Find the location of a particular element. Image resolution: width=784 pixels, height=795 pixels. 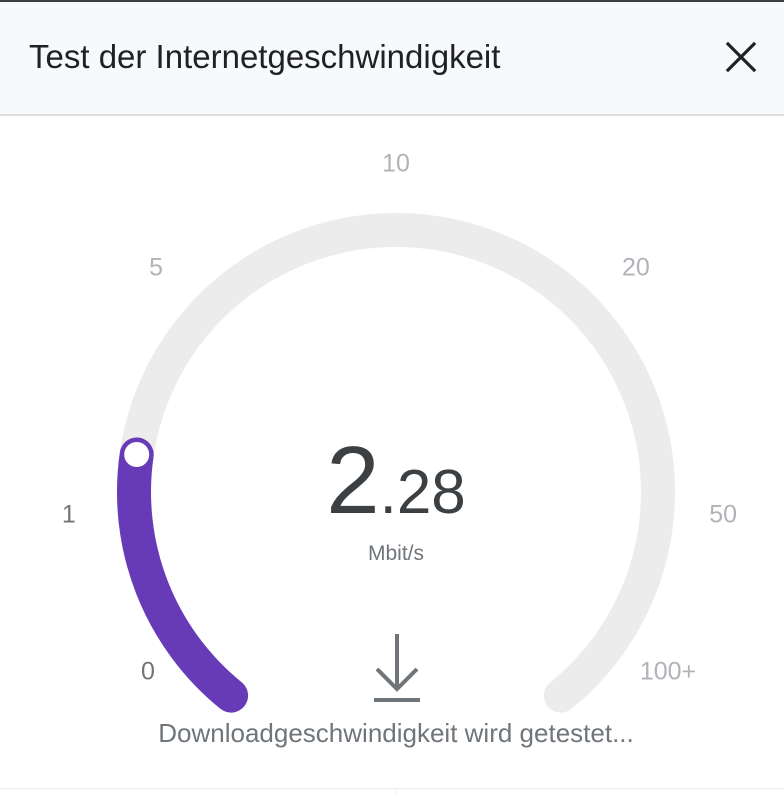

scale-label-100-plus: 100+ is located at coordinates (668, 671).